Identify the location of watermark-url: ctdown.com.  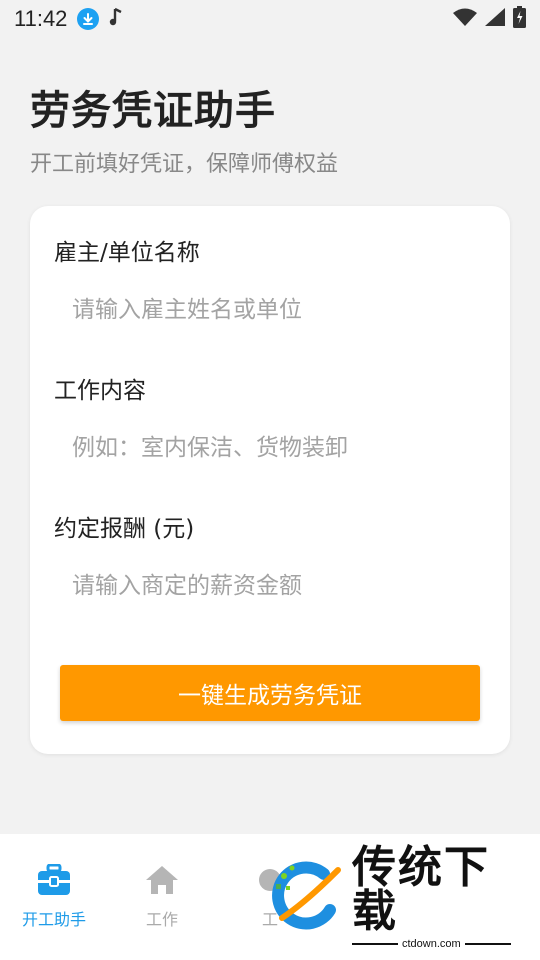
(431, 944).